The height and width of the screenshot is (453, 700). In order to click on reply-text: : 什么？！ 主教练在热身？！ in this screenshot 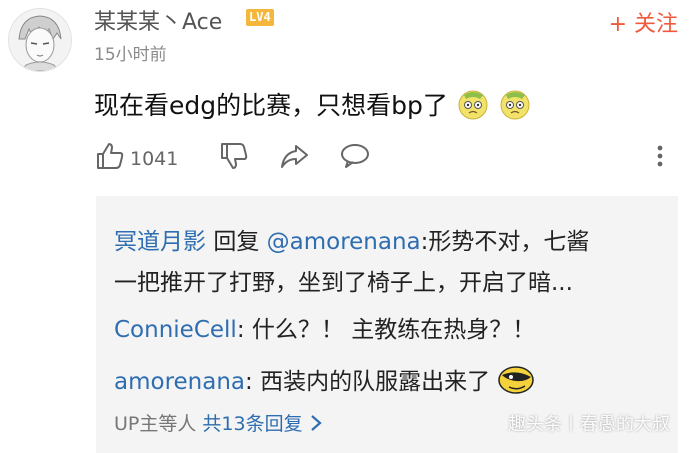, I will do `click(386, 330)`.